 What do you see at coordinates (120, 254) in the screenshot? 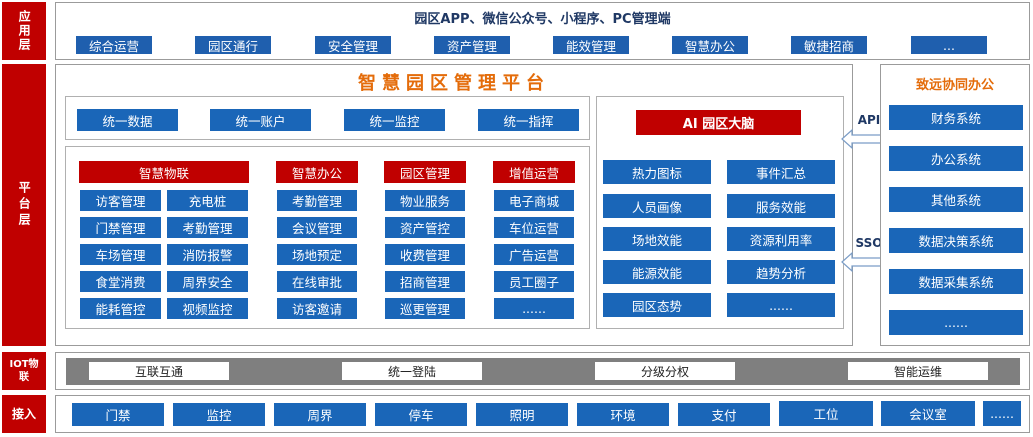
I see `wulian-left-2: 车场管理` at bounding box center [120, 254].